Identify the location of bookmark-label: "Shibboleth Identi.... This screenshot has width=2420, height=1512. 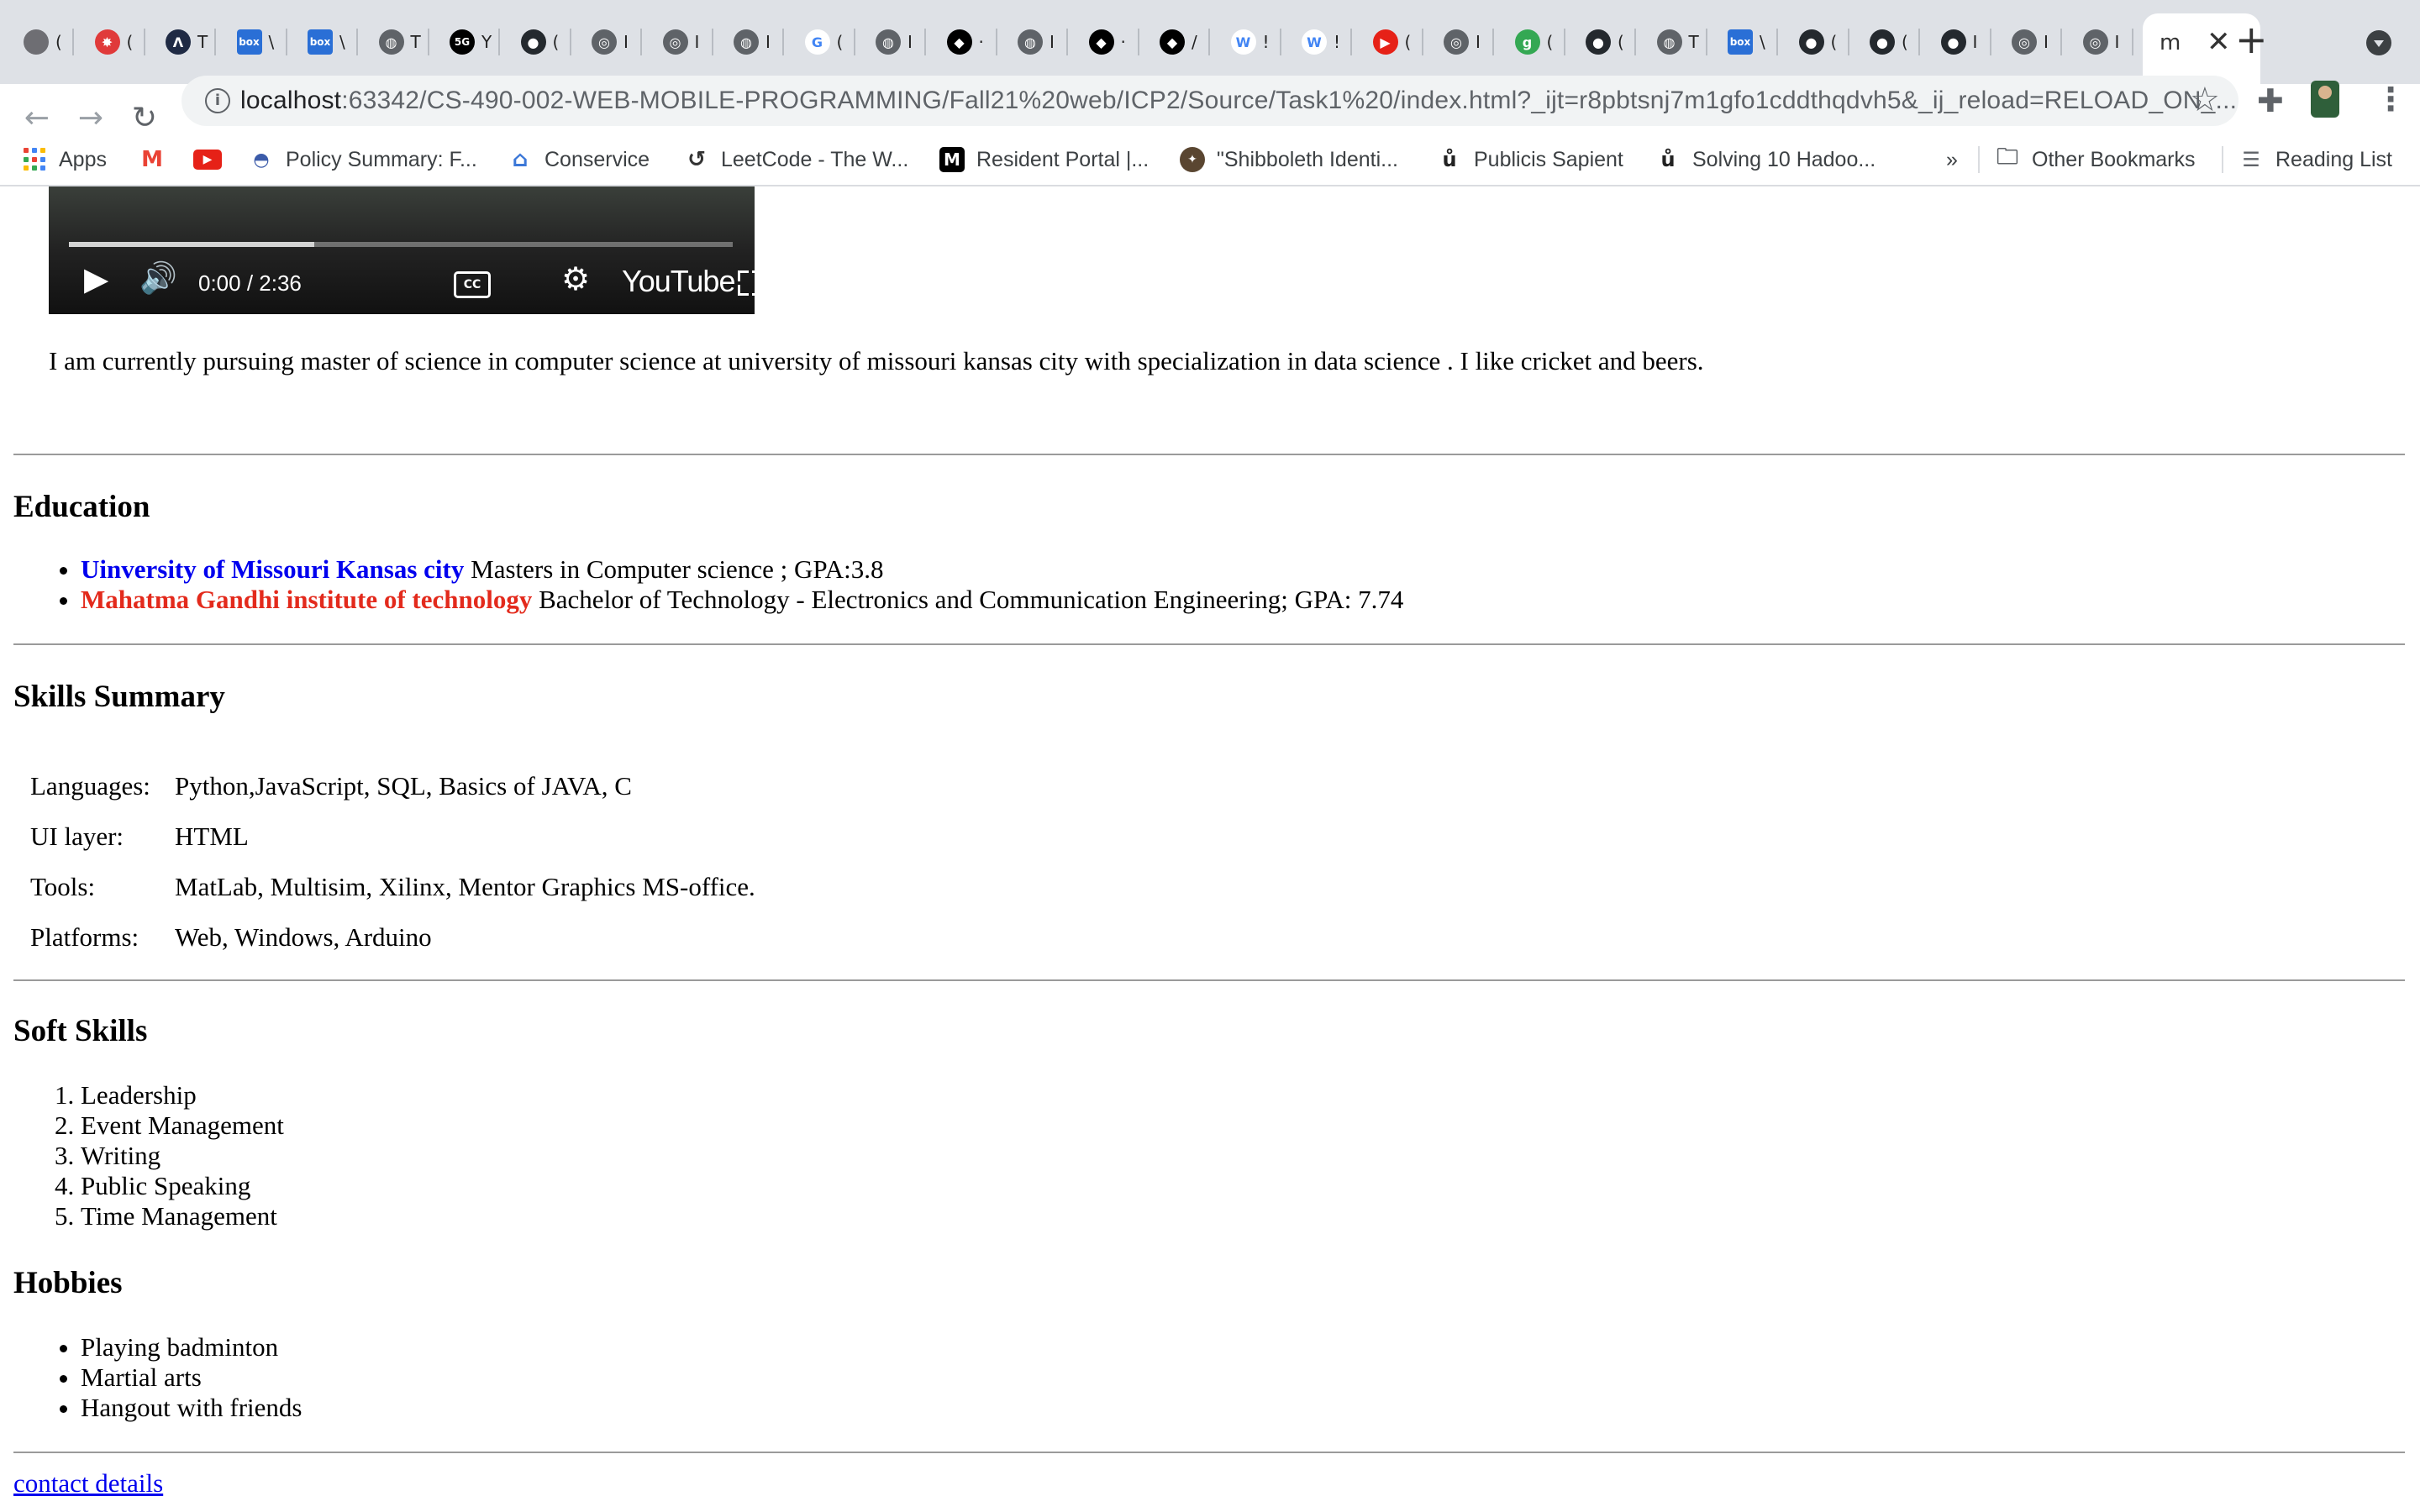
(1307, 159).